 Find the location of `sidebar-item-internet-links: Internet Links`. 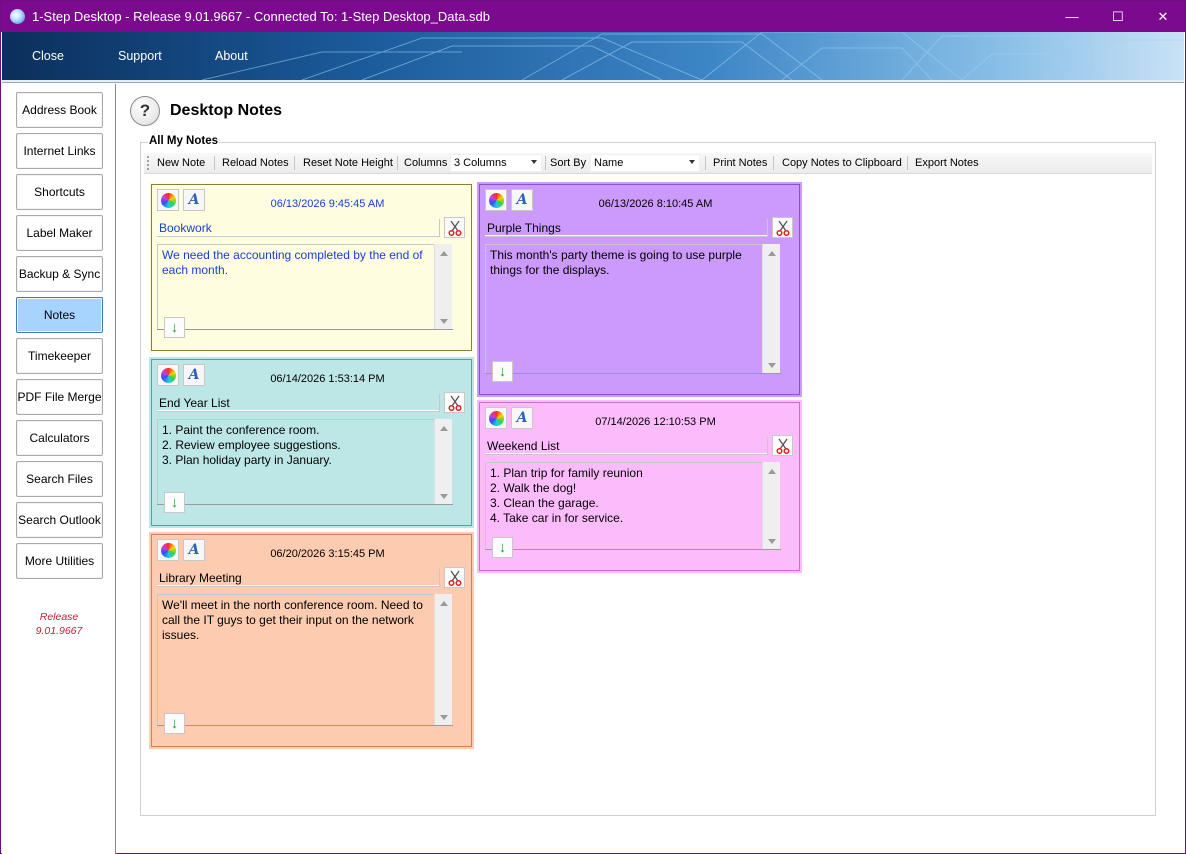

sidebar-item-internet-links: Internet Links is located at coordinates (59, 151).